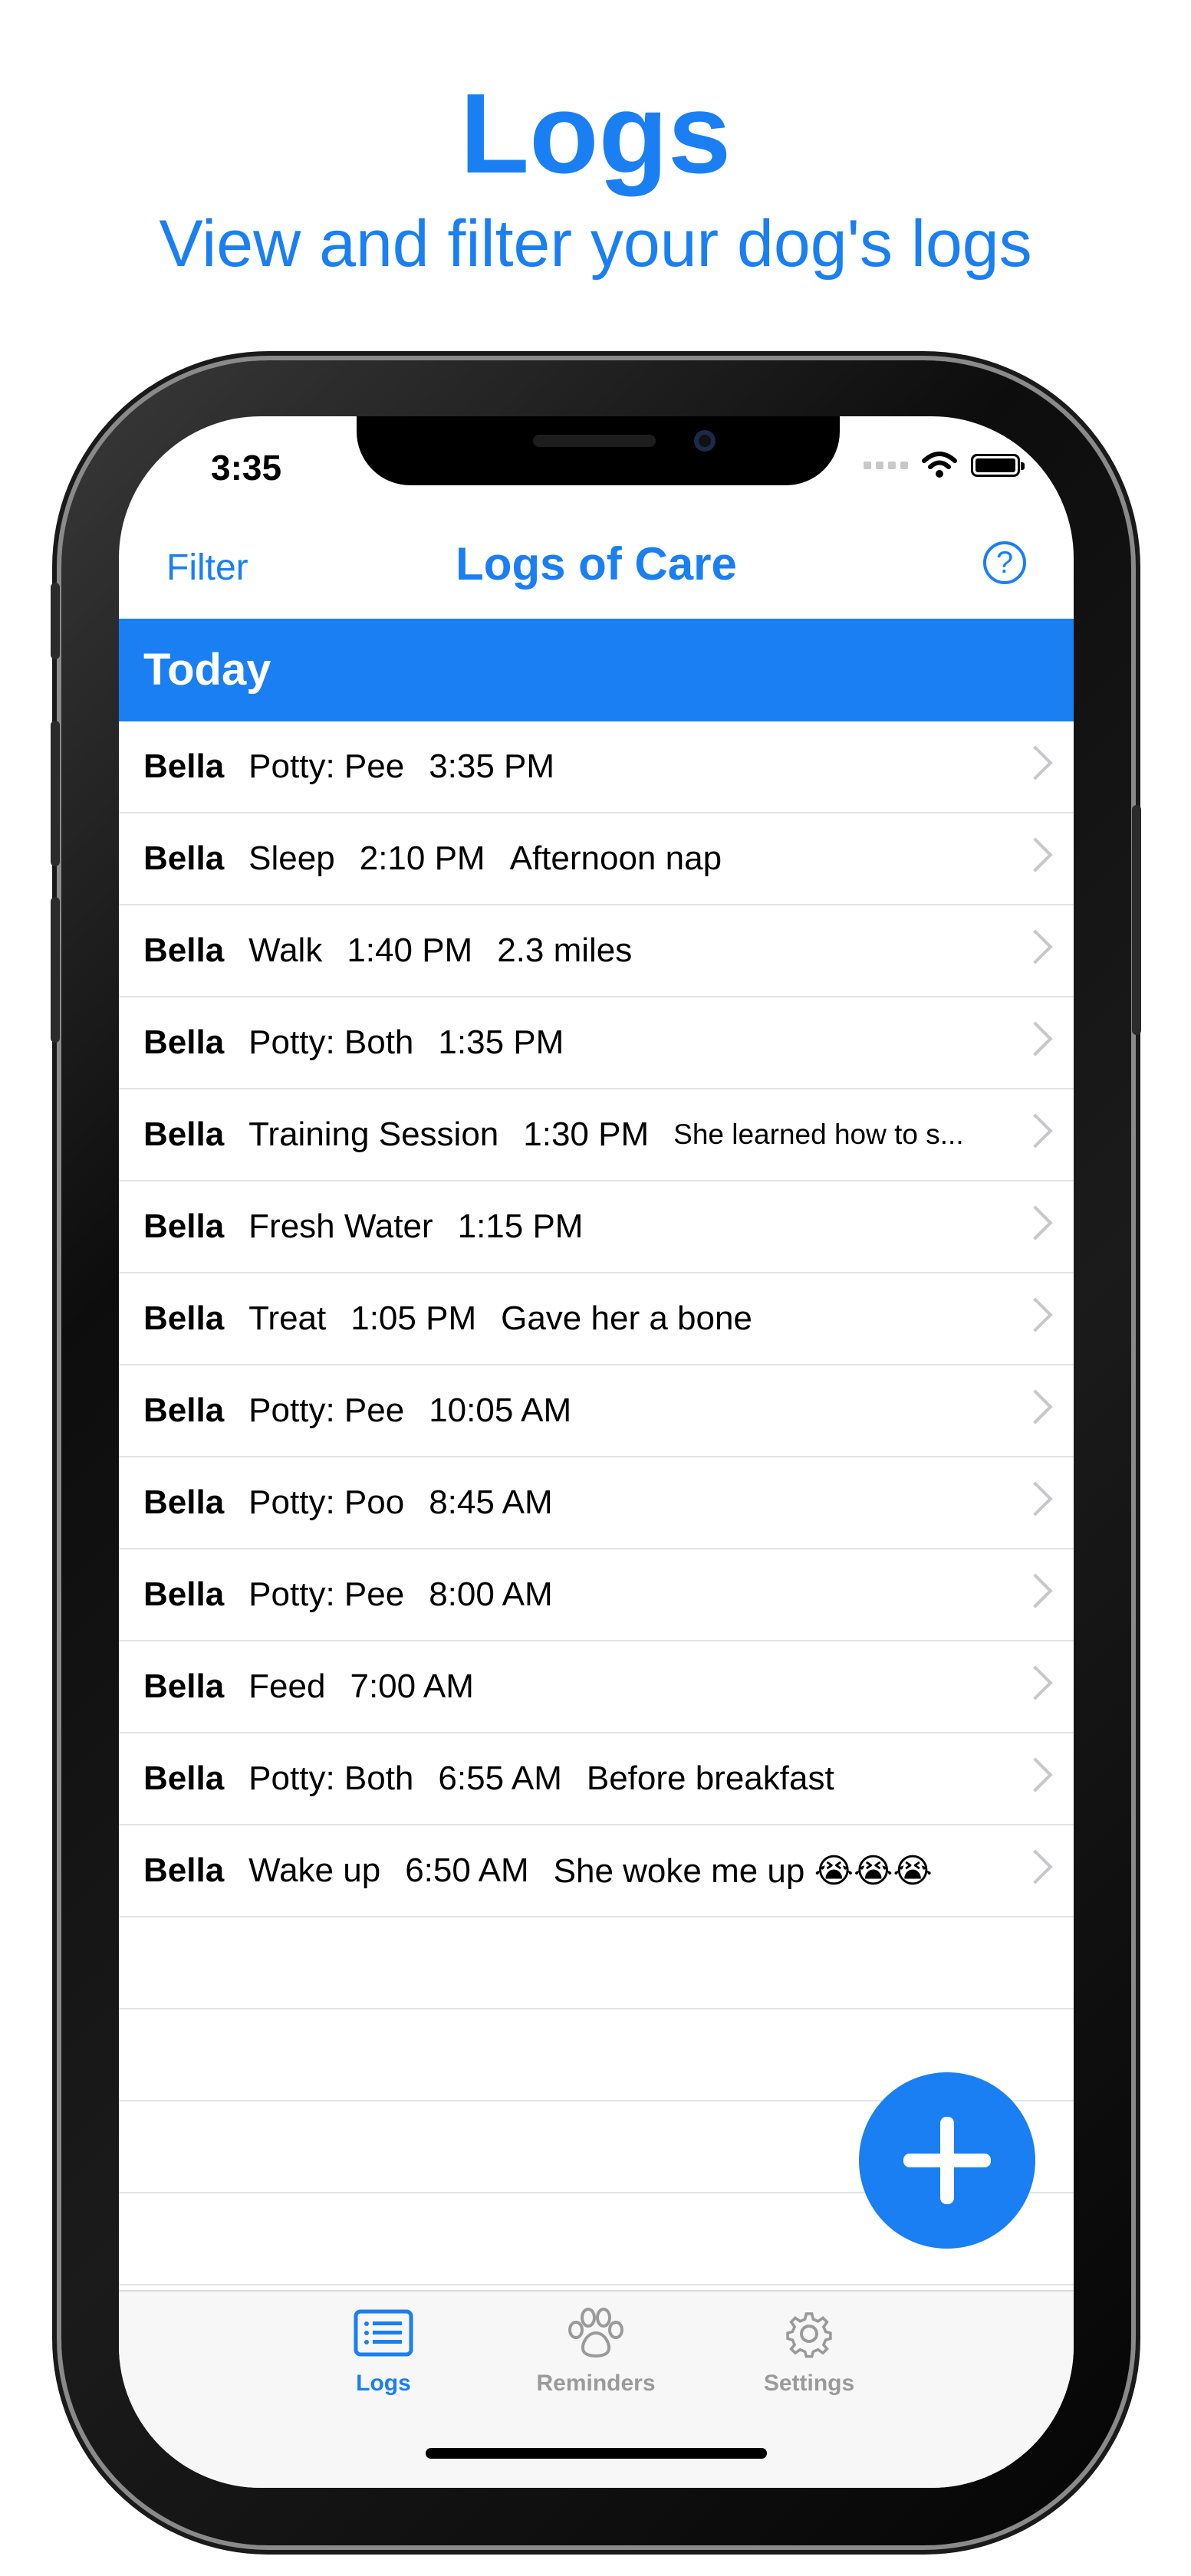 This screenshot has width=1191, height=2576. Describe the element at coordinates (705, 441) in the screenshot. I see `camera-icon` at that location.